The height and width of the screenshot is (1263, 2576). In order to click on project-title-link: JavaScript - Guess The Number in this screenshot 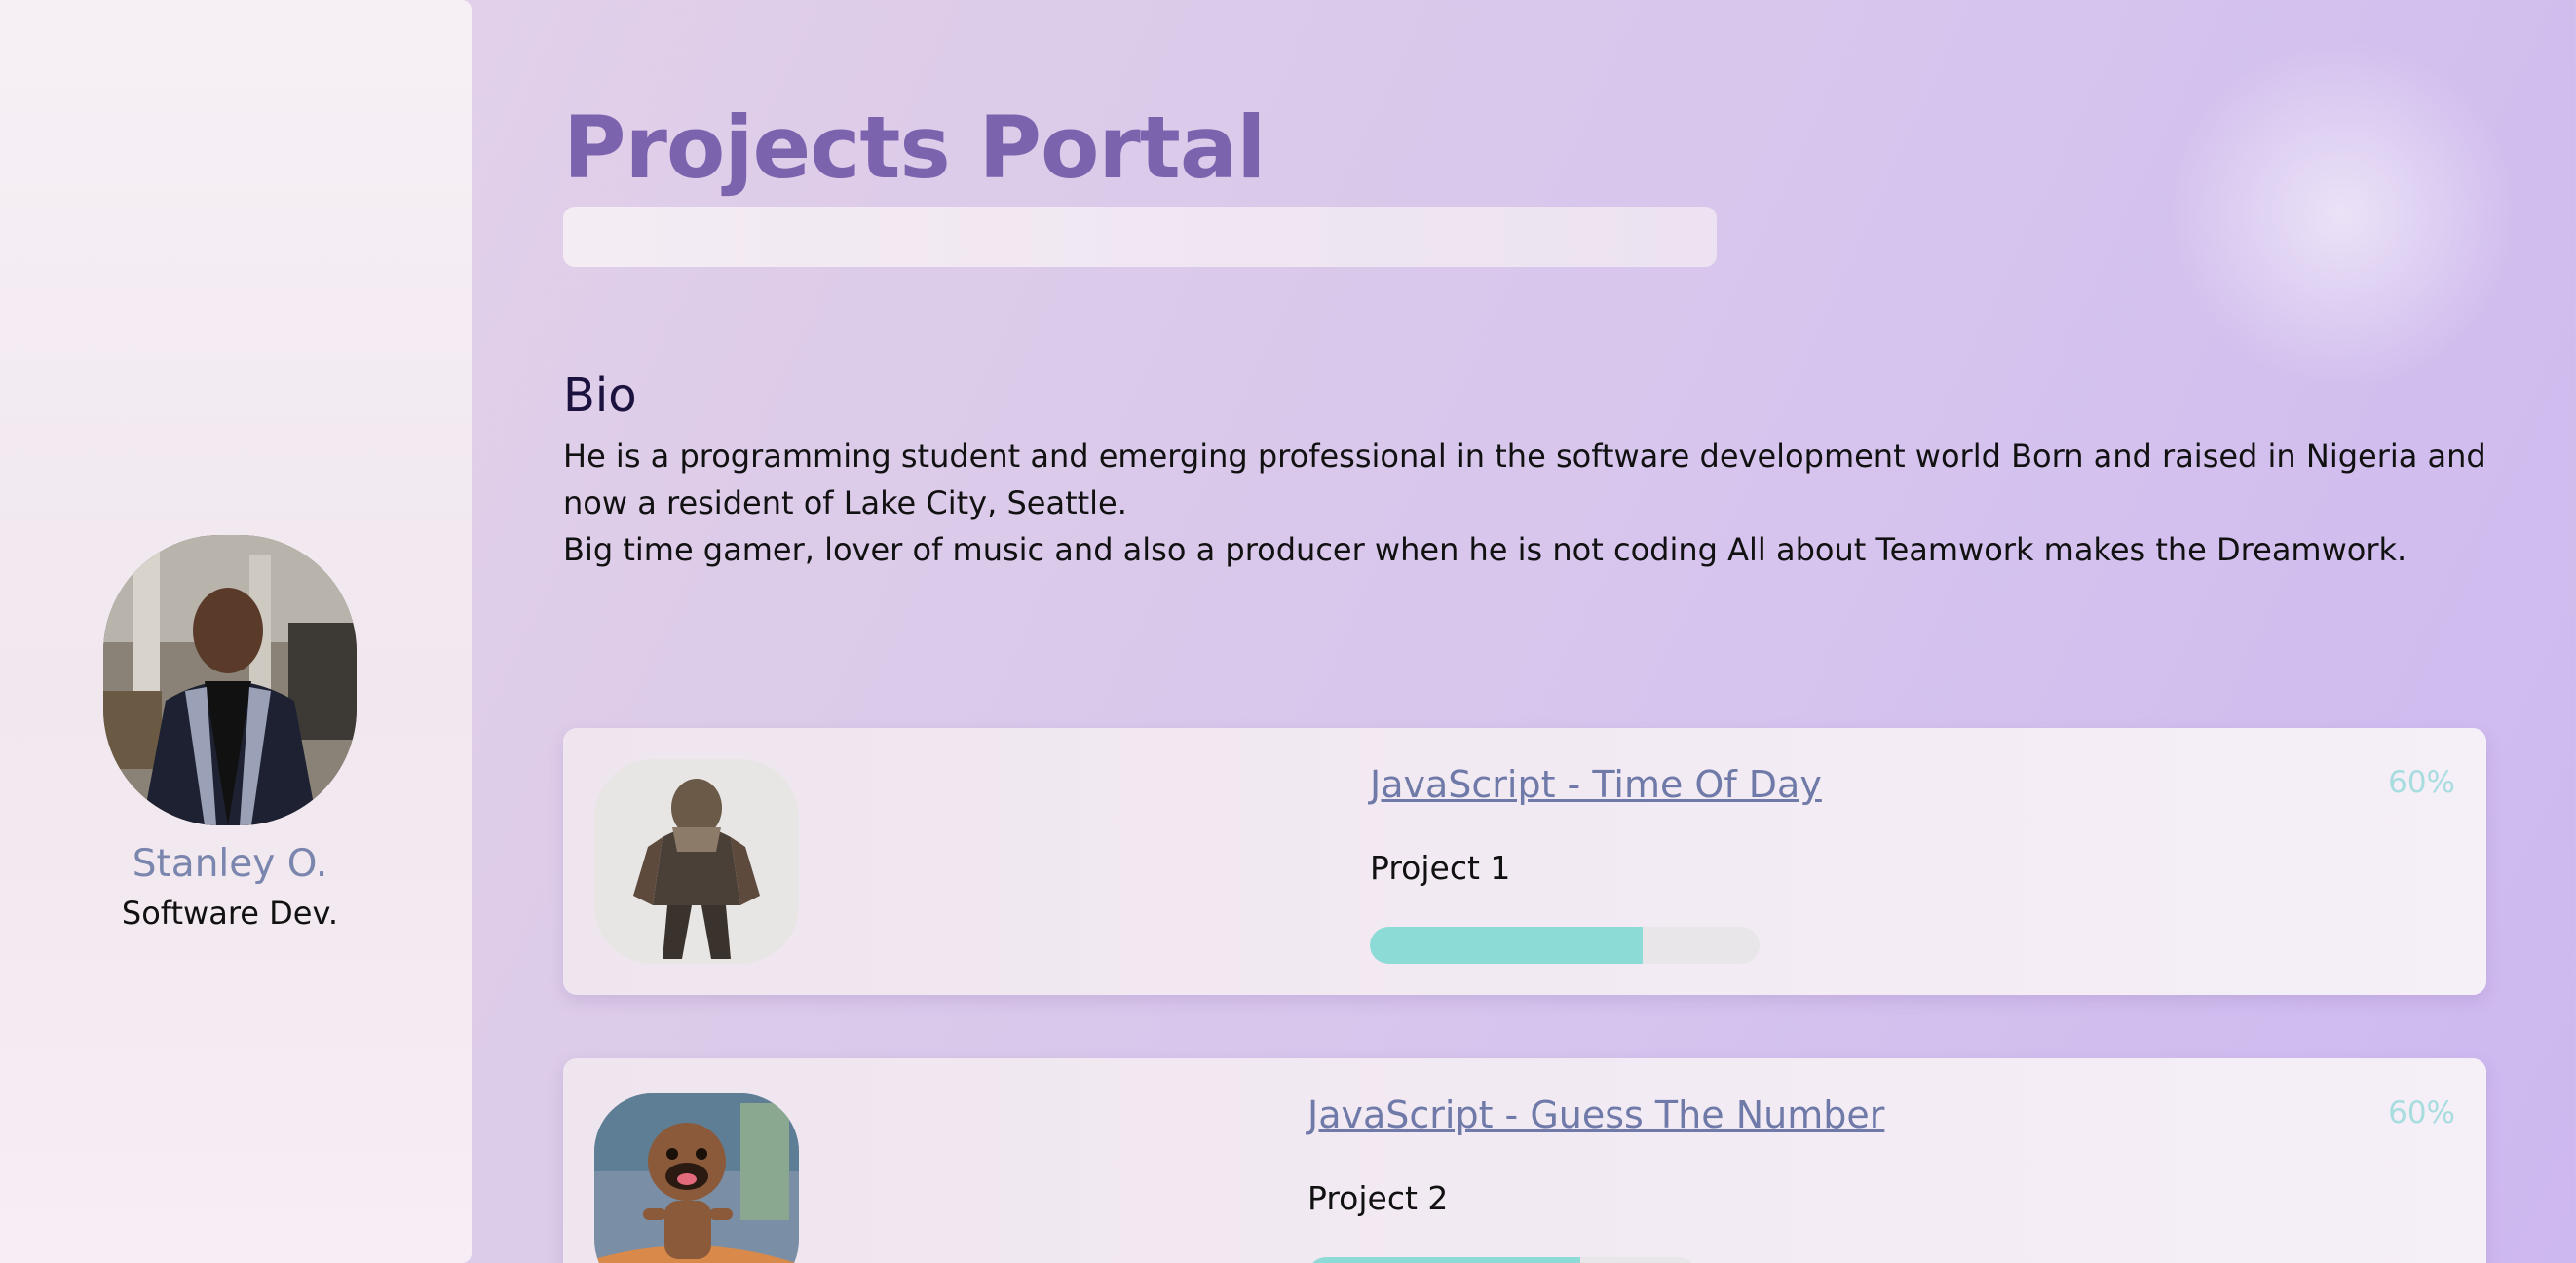, I will do `click(1595, 1115)`.